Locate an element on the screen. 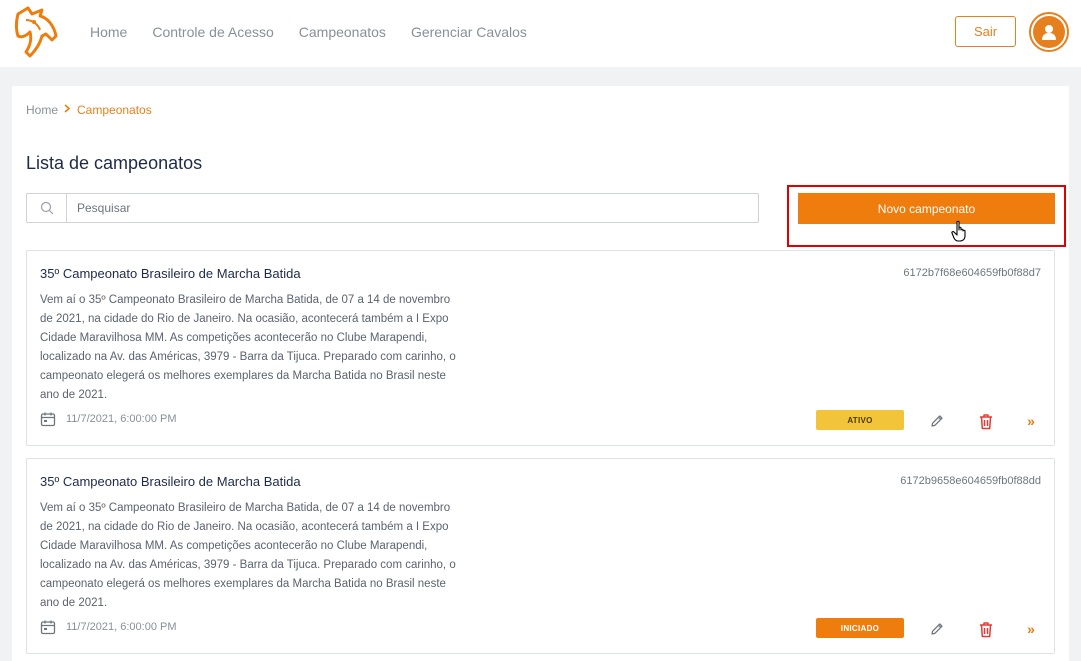 Image resolution: width=1081 pixels, height=661 pixels. championship-id: 6172b7f68e604659fb0f88d7 is located at coordinates (972, 273).